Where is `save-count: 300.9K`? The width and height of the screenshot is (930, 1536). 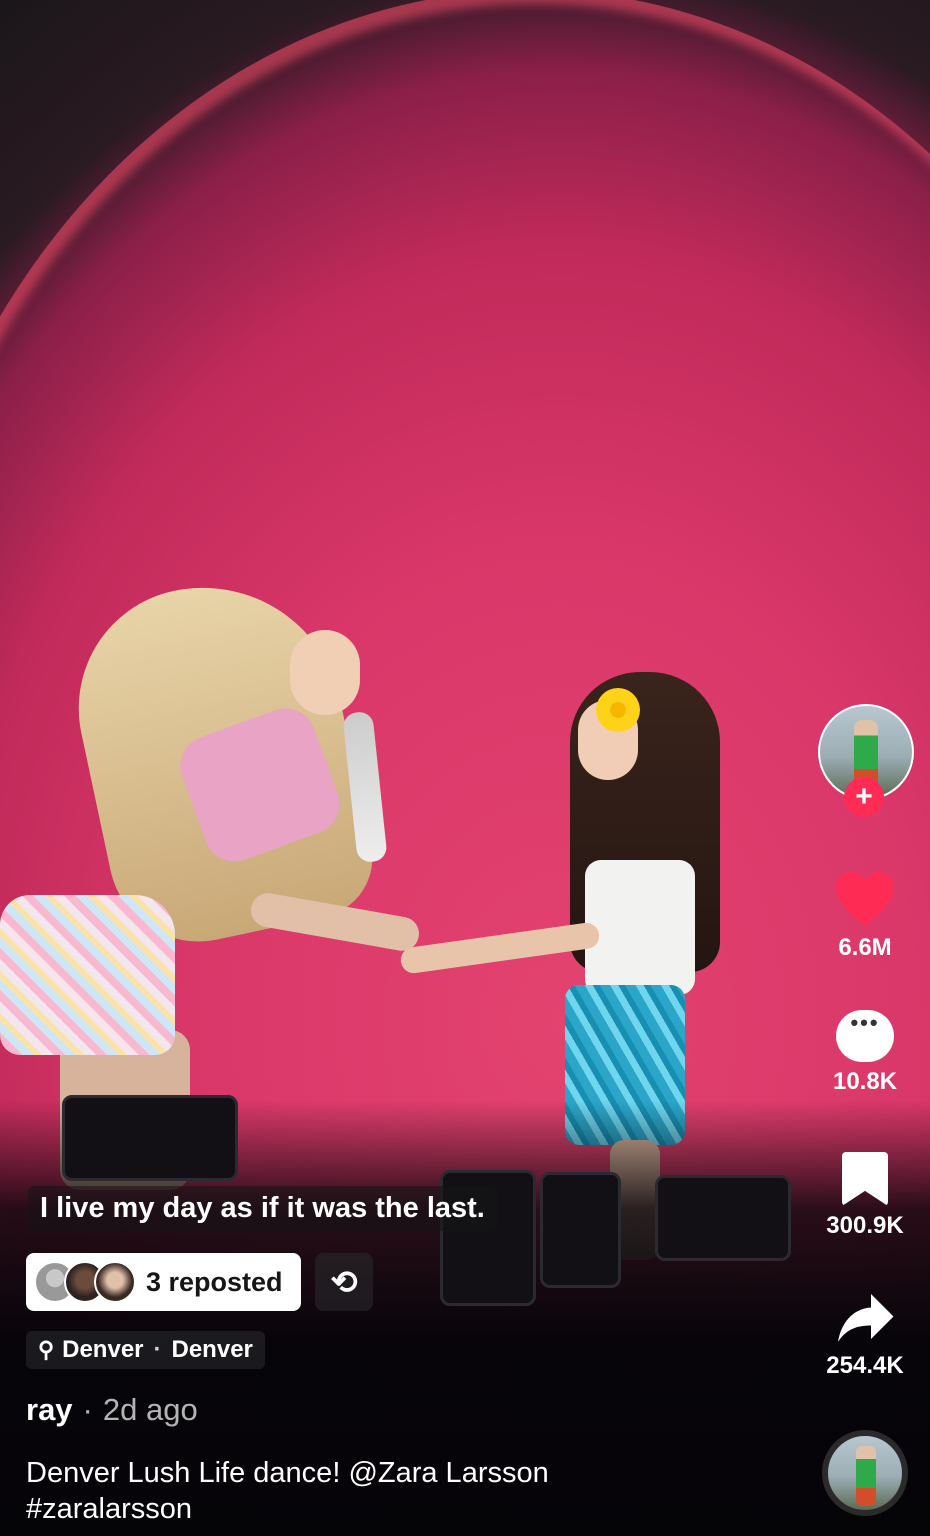 save-count: 300.9K is located at coordinates (865, 1225).